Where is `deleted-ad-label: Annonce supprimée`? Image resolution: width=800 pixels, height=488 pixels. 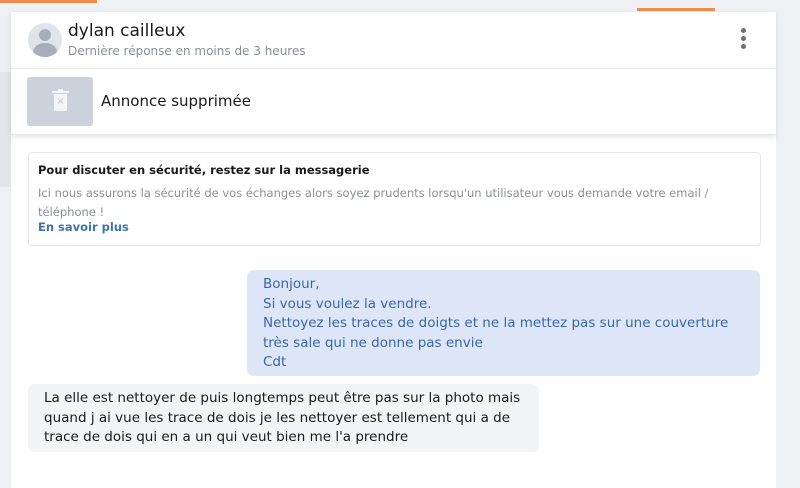 deleted-ad-label: Annonce supprimée is located at coordinates (176, 101).